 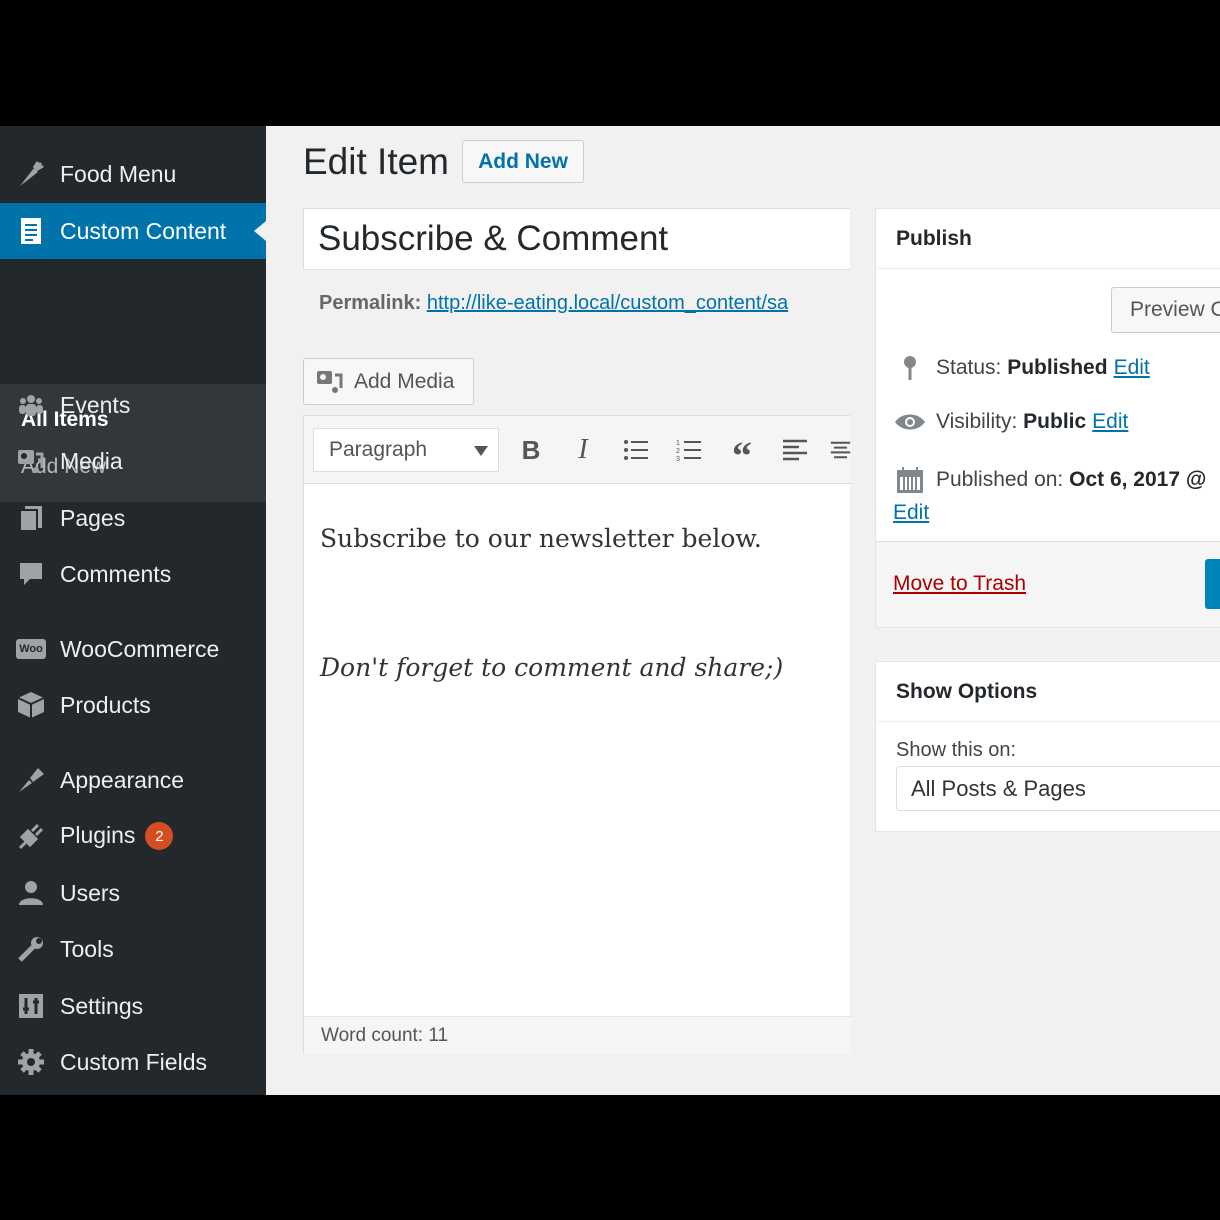 I want to click on quote-icon: “, so click(x=742, y=455).